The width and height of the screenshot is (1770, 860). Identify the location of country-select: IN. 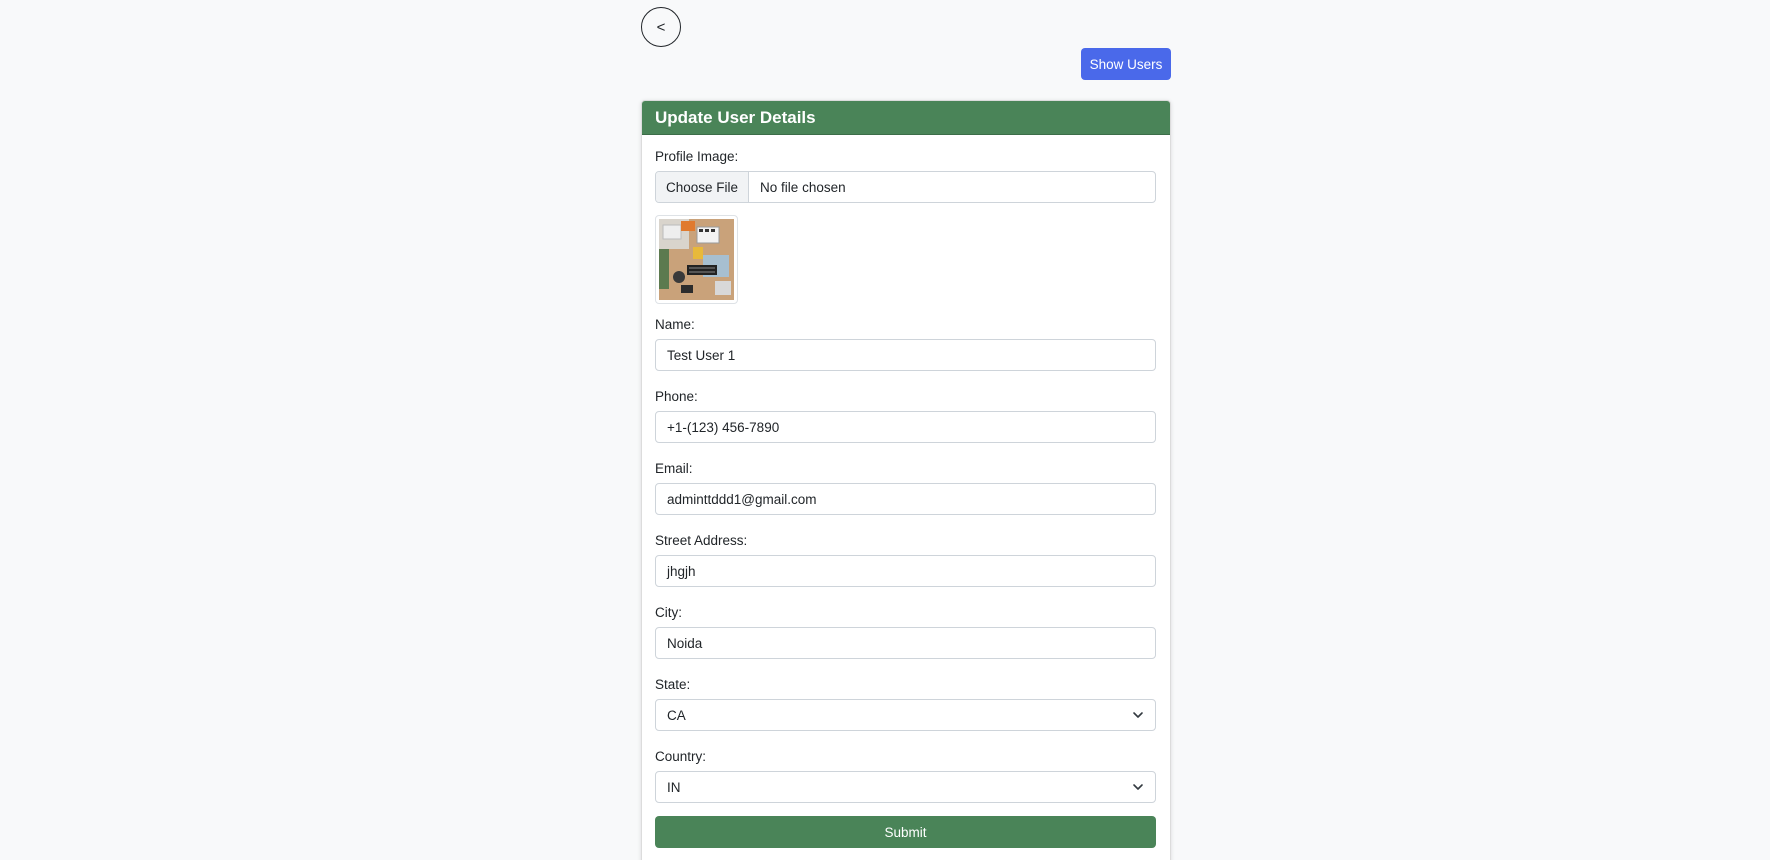
(905, 787).